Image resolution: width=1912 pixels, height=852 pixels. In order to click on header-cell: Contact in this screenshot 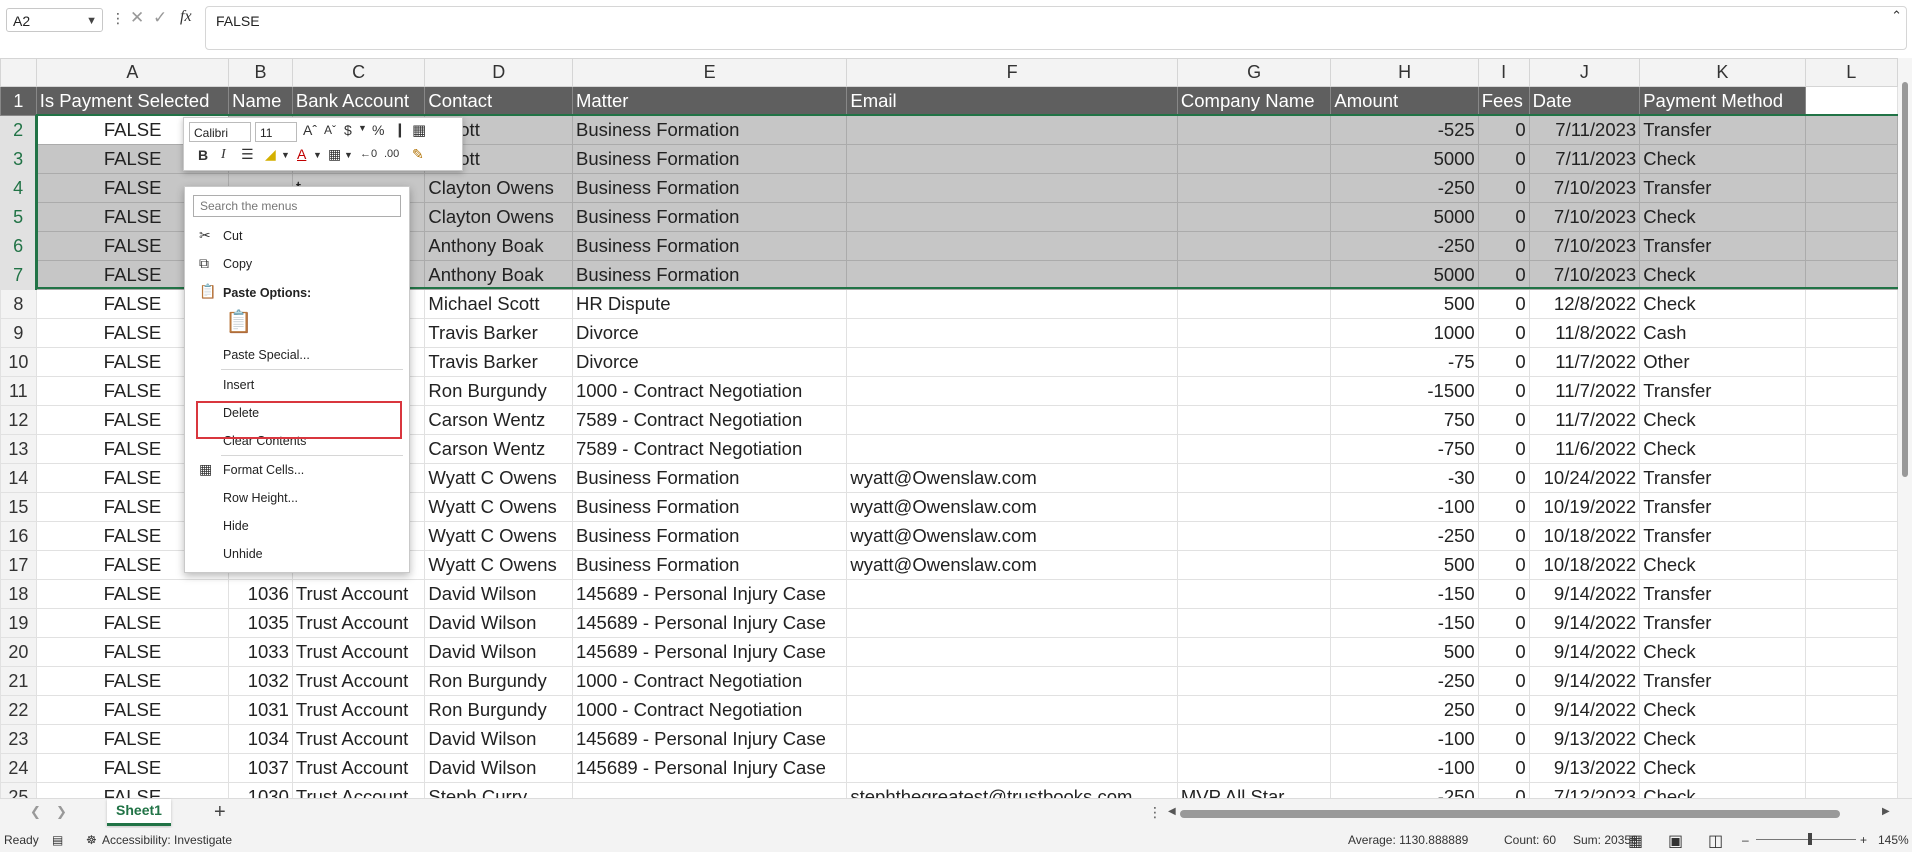, I will do `click(498, 101)`.